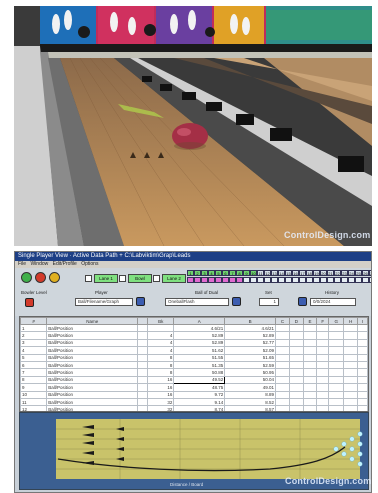 This screenshot has width=378, height=493. I want to click on stop-button, so click(40, 277).